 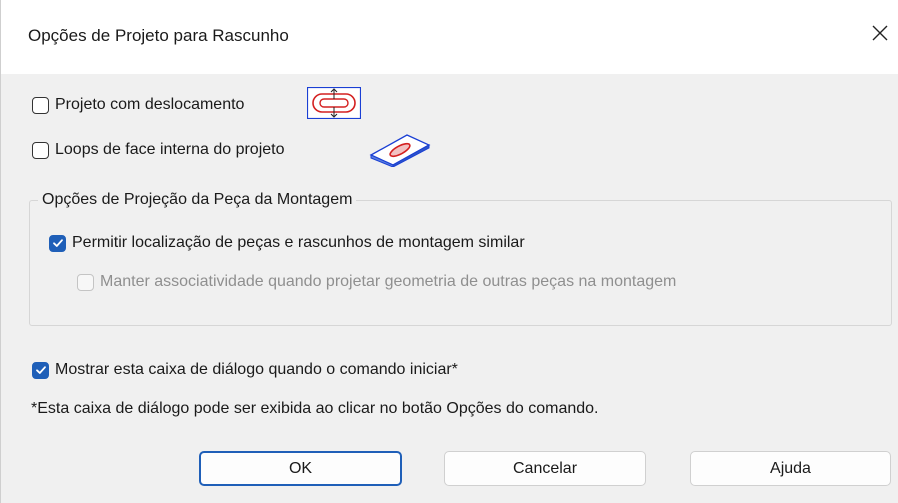 What do you see at coordinates (545, 468) in the screenshot?
I see `cancel-button: Cancelar` at bounding box center [545, 468].